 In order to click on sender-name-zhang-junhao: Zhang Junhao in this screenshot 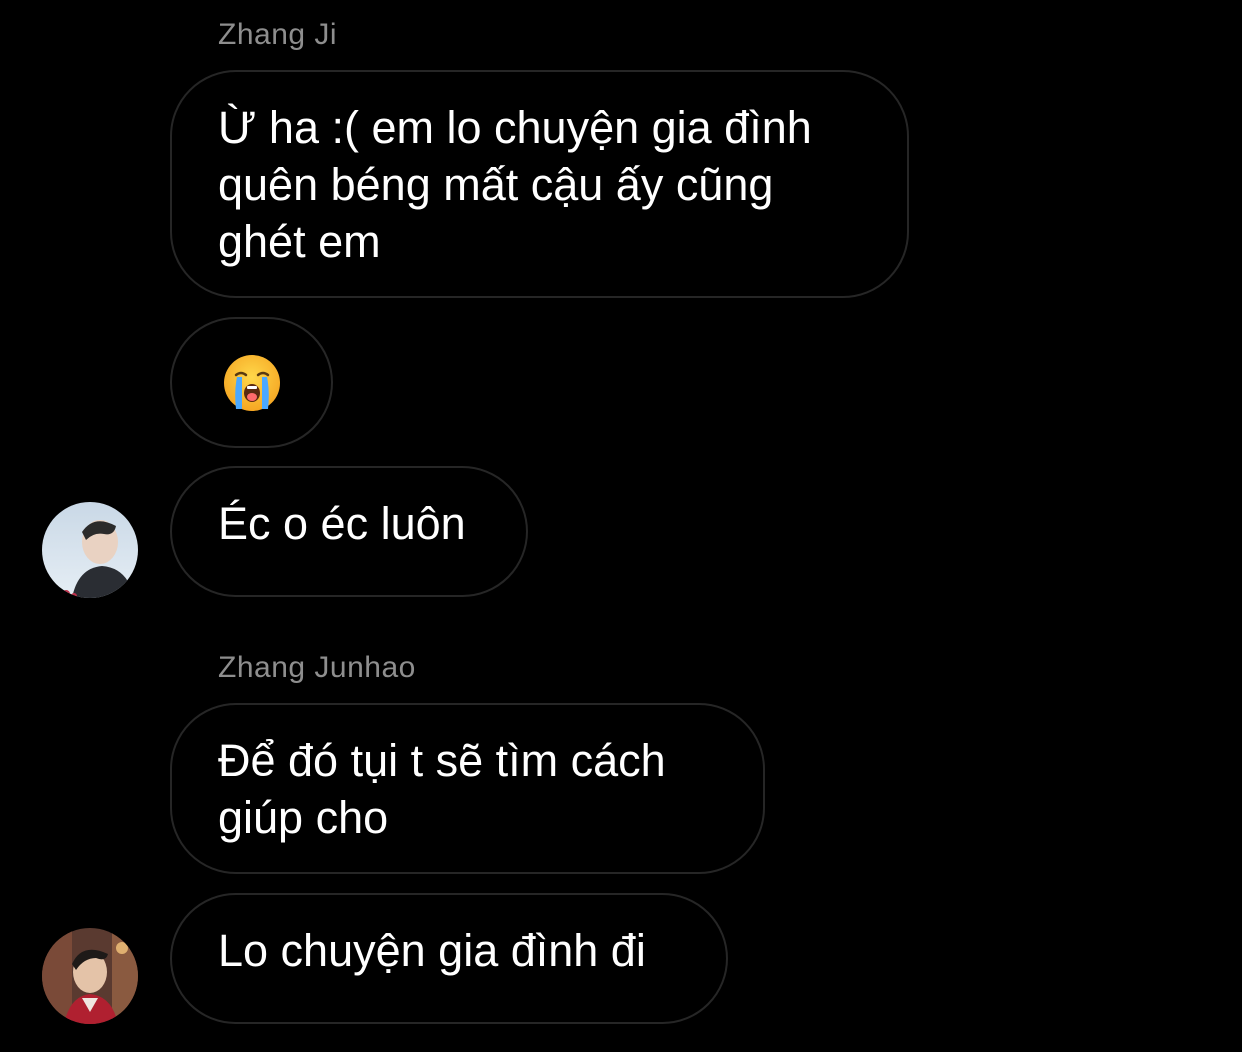, I will do `click(317, 667)`.